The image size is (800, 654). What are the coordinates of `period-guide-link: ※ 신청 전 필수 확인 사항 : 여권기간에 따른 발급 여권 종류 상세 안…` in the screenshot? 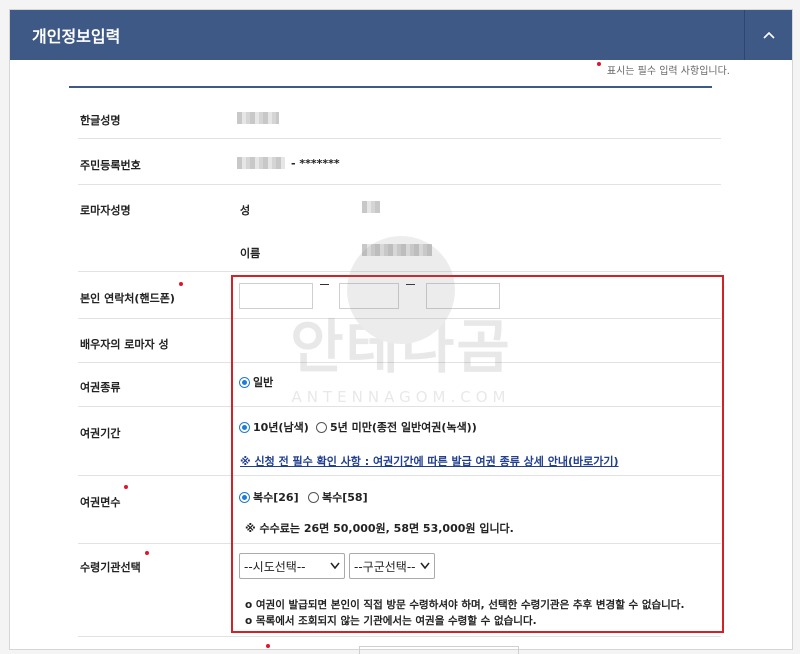 It's located at (429, 461).